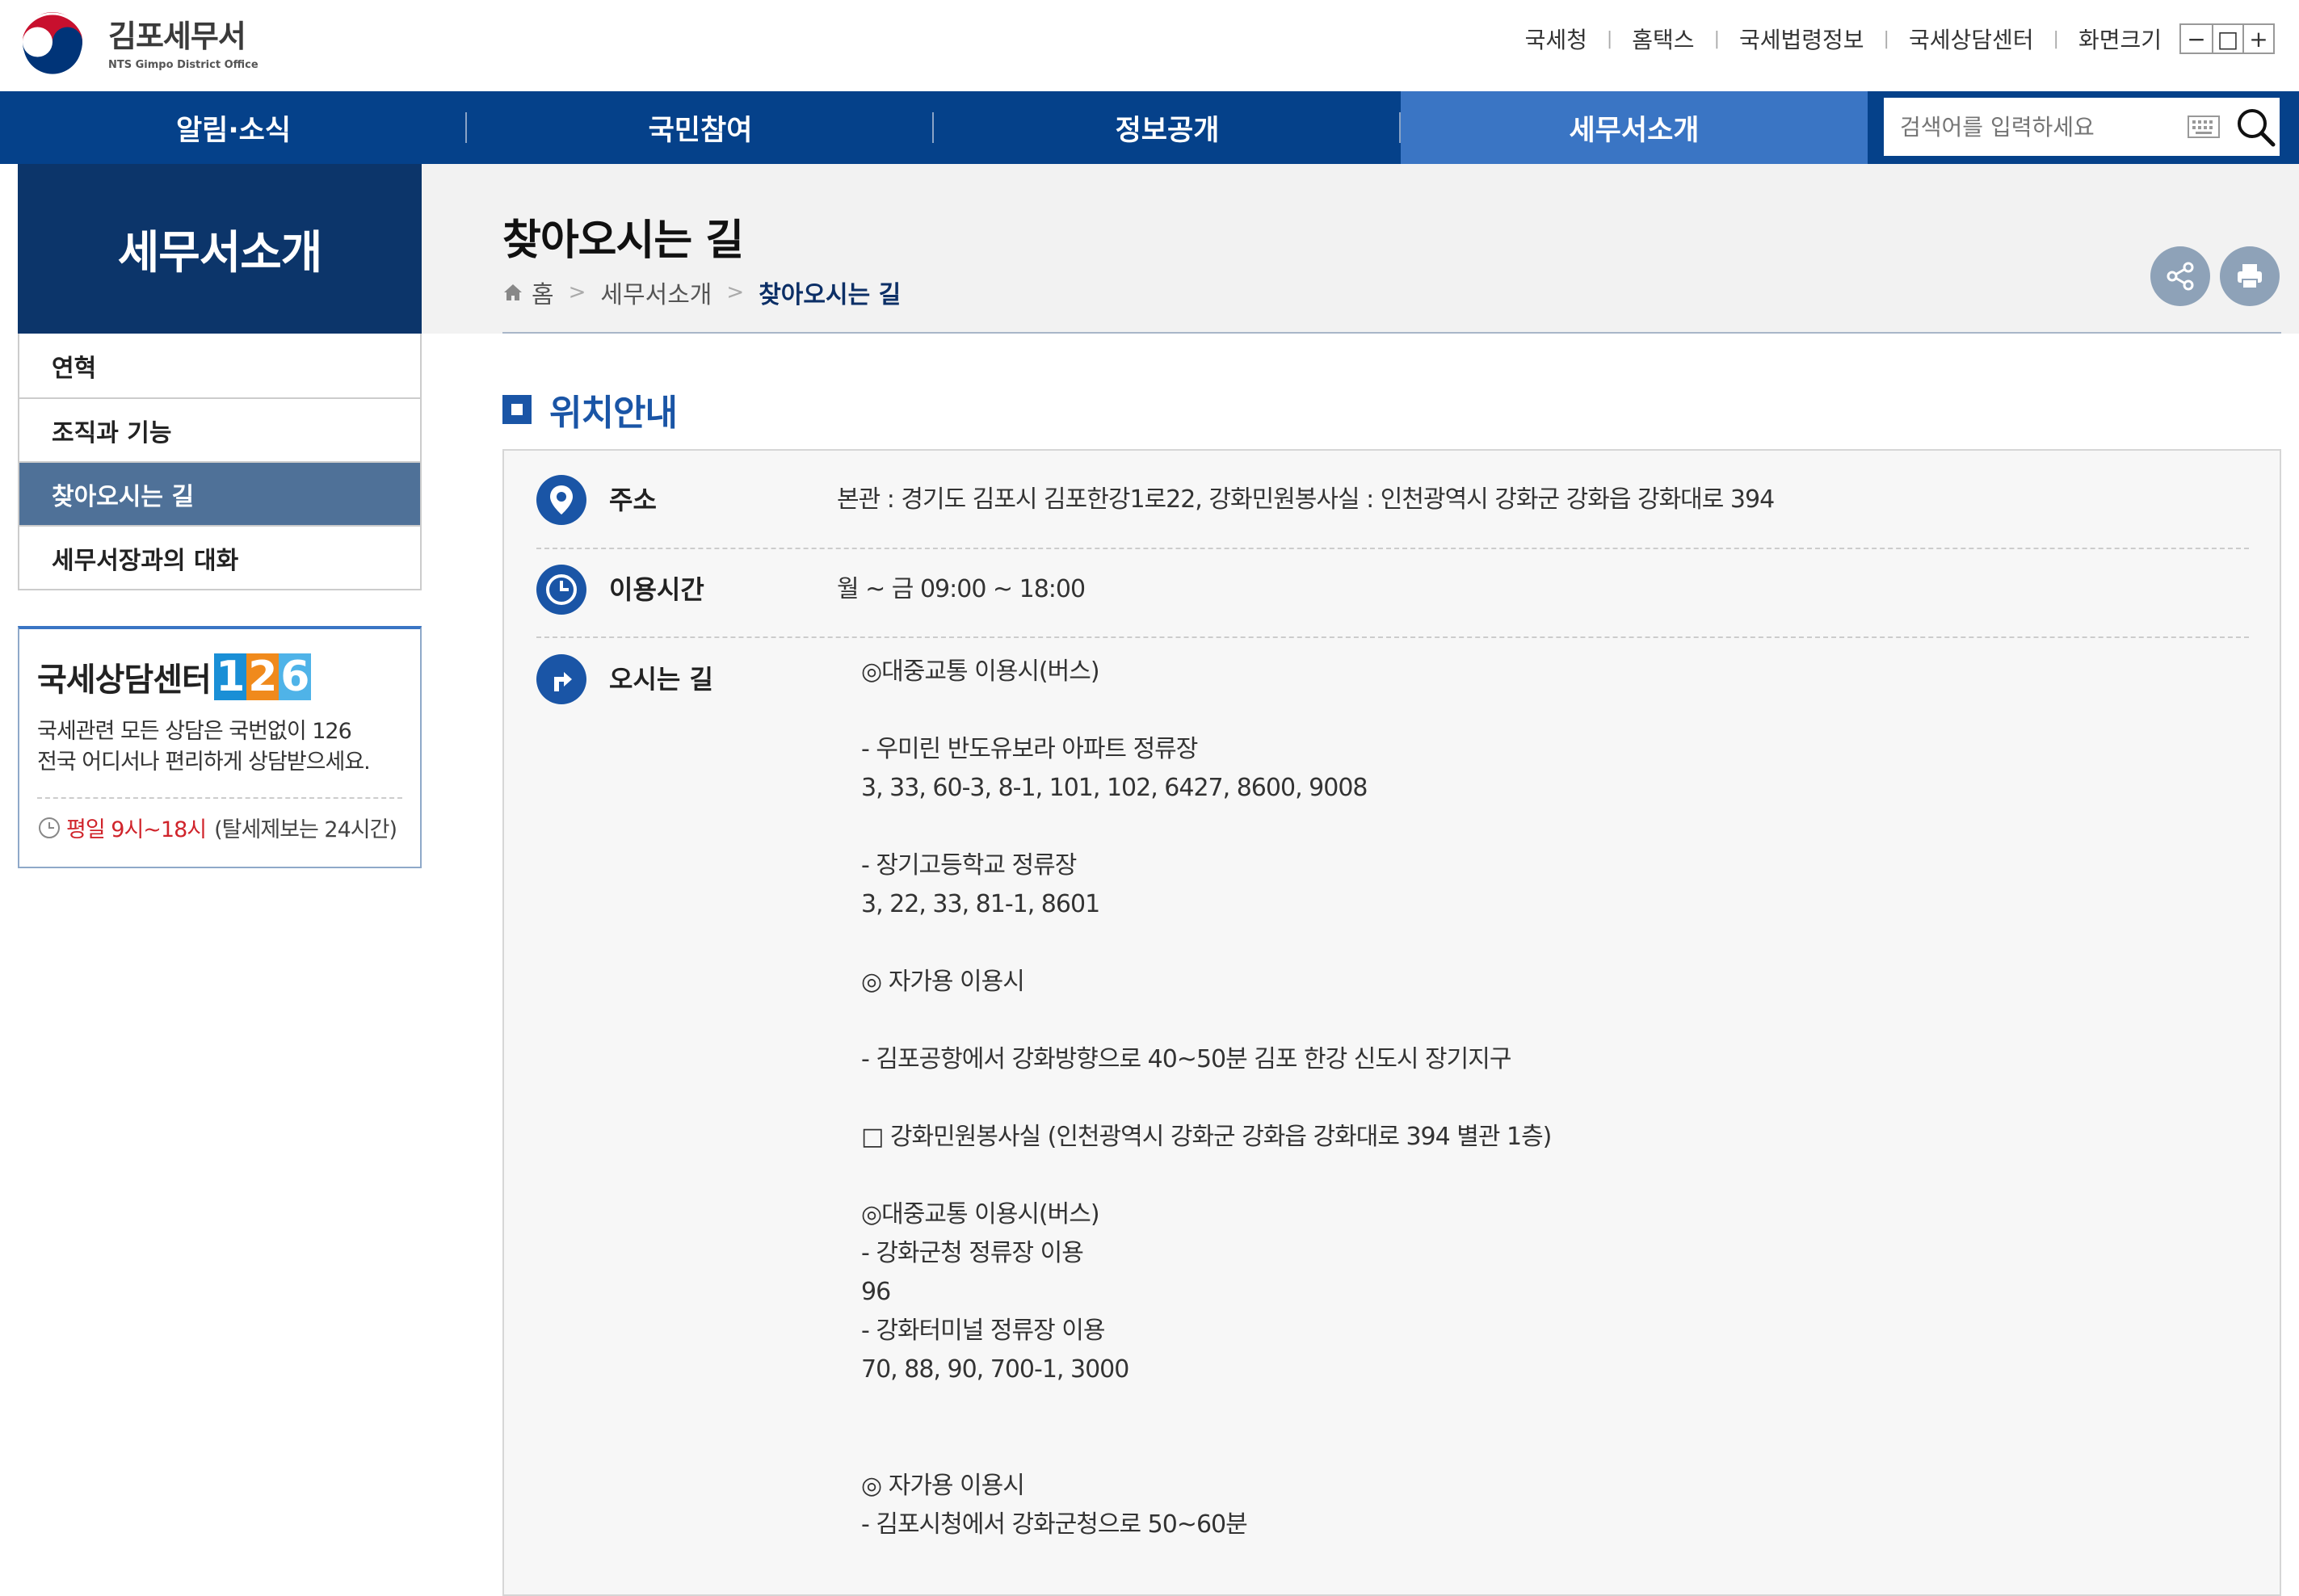  I want to click on zoom-controls: − □ +, so click(2227, 39).